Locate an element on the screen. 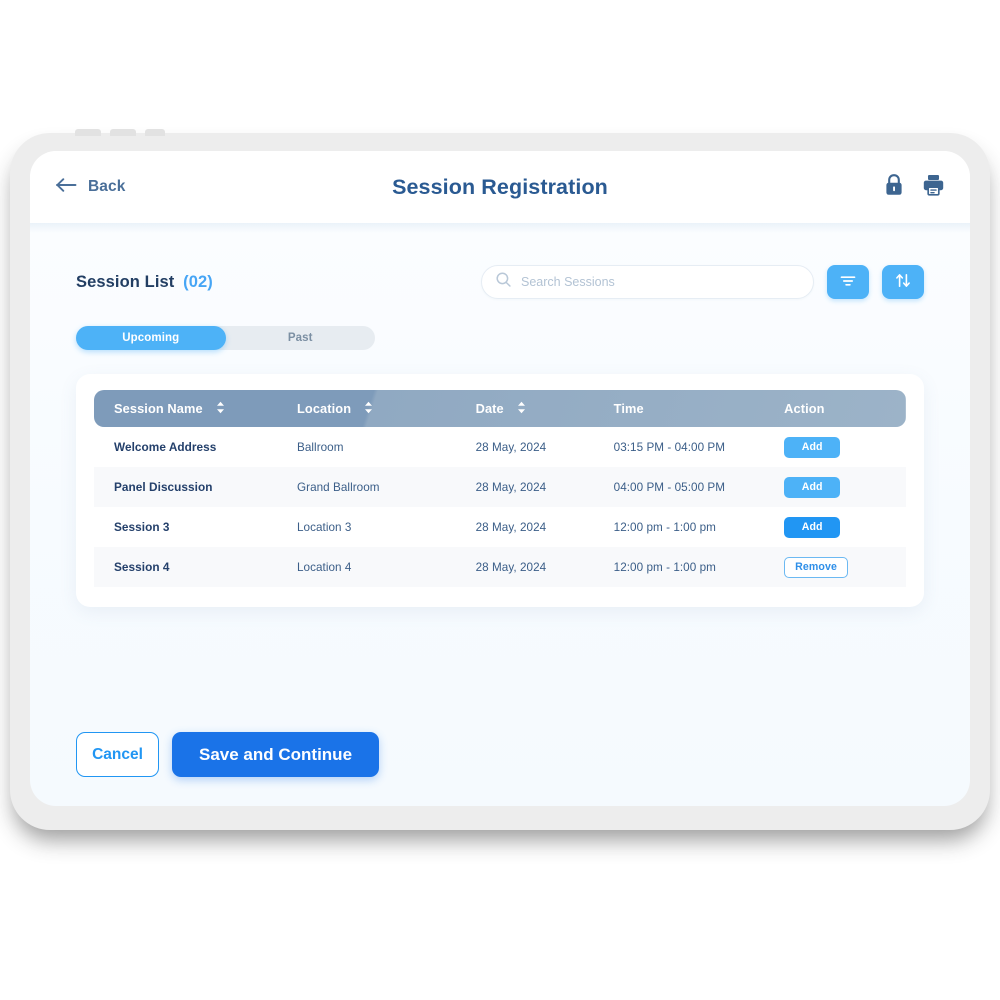 Image resolution: width=1000 pixels, height=1000 pixels. header-separator is located at coordinates (500, 228).